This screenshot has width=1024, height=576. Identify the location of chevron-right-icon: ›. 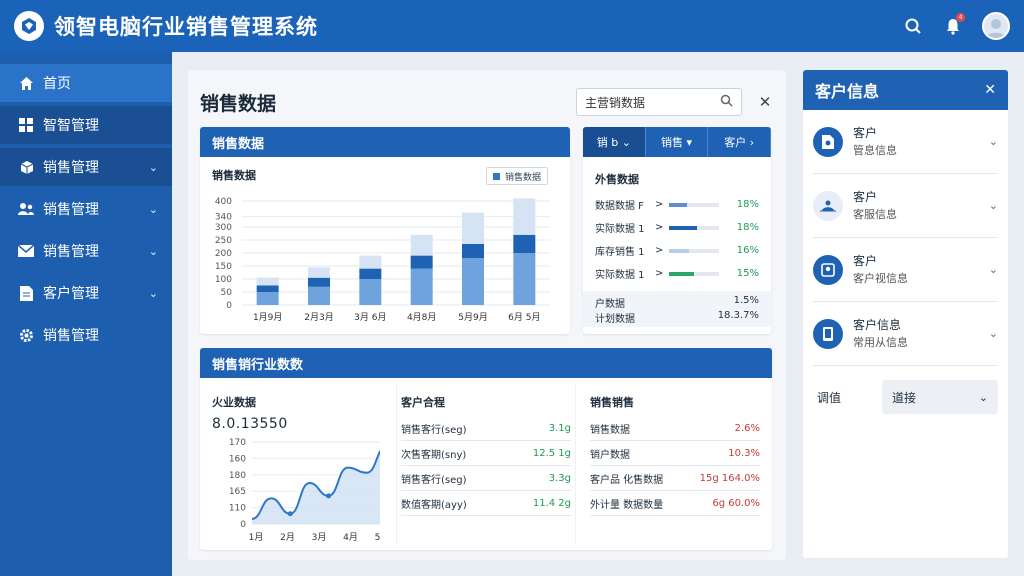
(752, 142).